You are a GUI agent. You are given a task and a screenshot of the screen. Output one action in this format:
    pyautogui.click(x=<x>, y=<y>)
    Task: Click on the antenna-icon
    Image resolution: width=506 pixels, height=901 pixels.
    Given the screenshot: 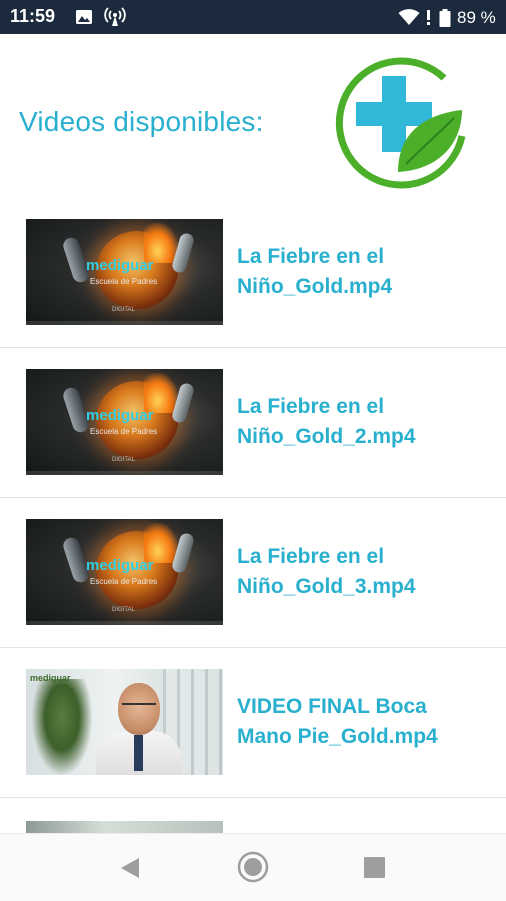 What is the action you would take?
    pyautogui.click(x=115, y=19)
    